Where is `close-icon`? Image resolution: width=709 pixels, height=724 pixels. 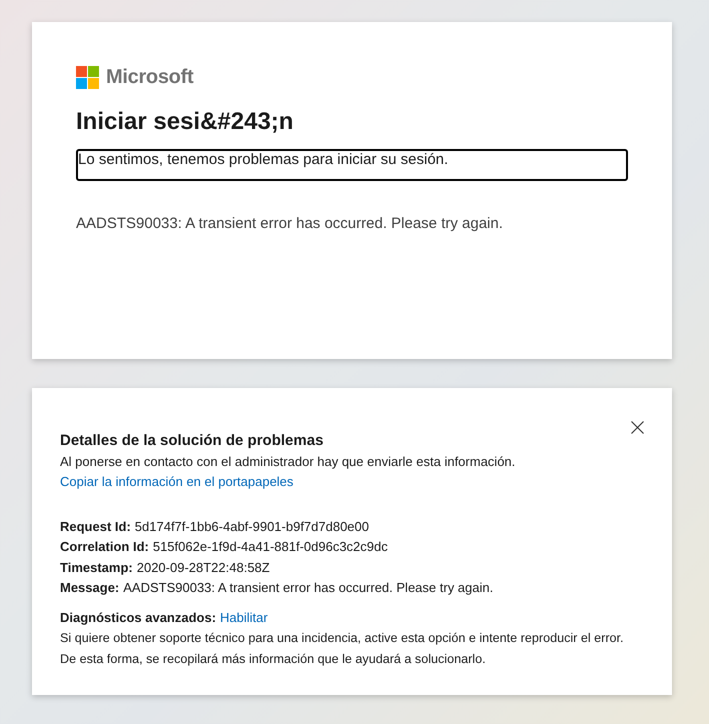
close-icon is located at coordinates (637, 427).